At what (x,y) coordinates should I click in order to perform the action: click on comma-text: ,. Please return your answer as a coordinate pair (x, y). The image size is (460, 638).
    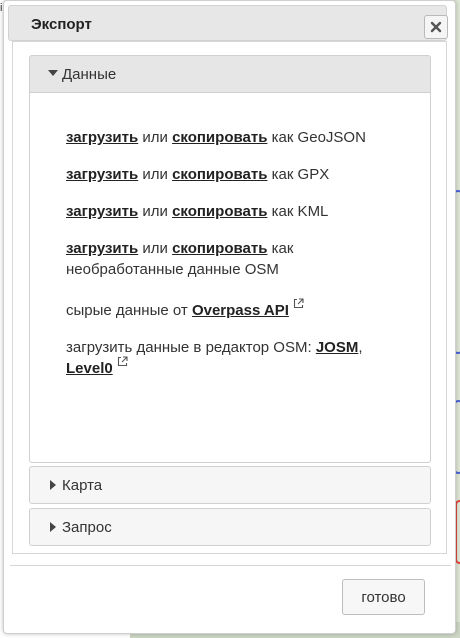
    Looking at the image, I should click on (360, 347).